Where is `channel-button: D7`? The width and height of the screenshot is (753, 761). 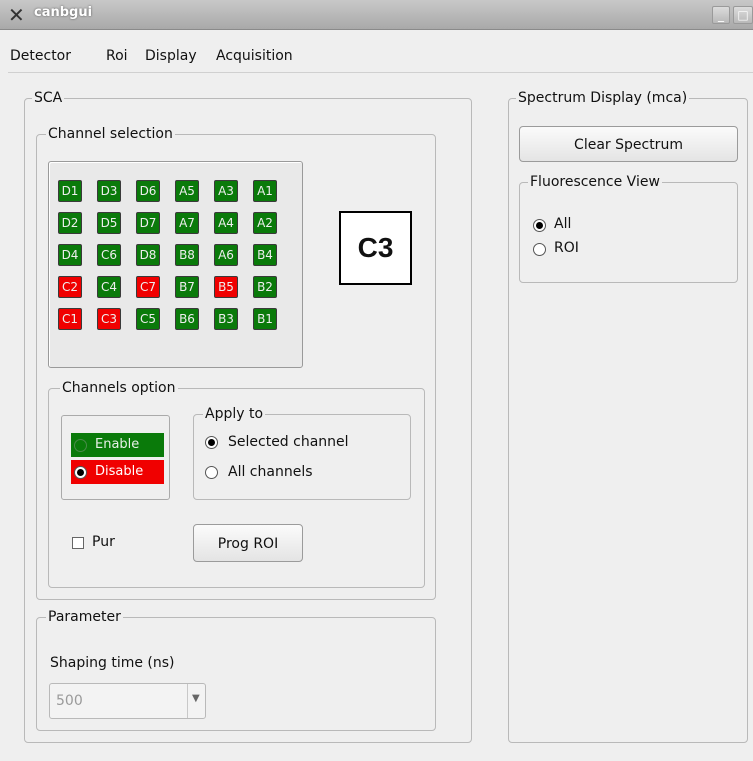
channel-button: D7 is located at coordinates (148, 223).